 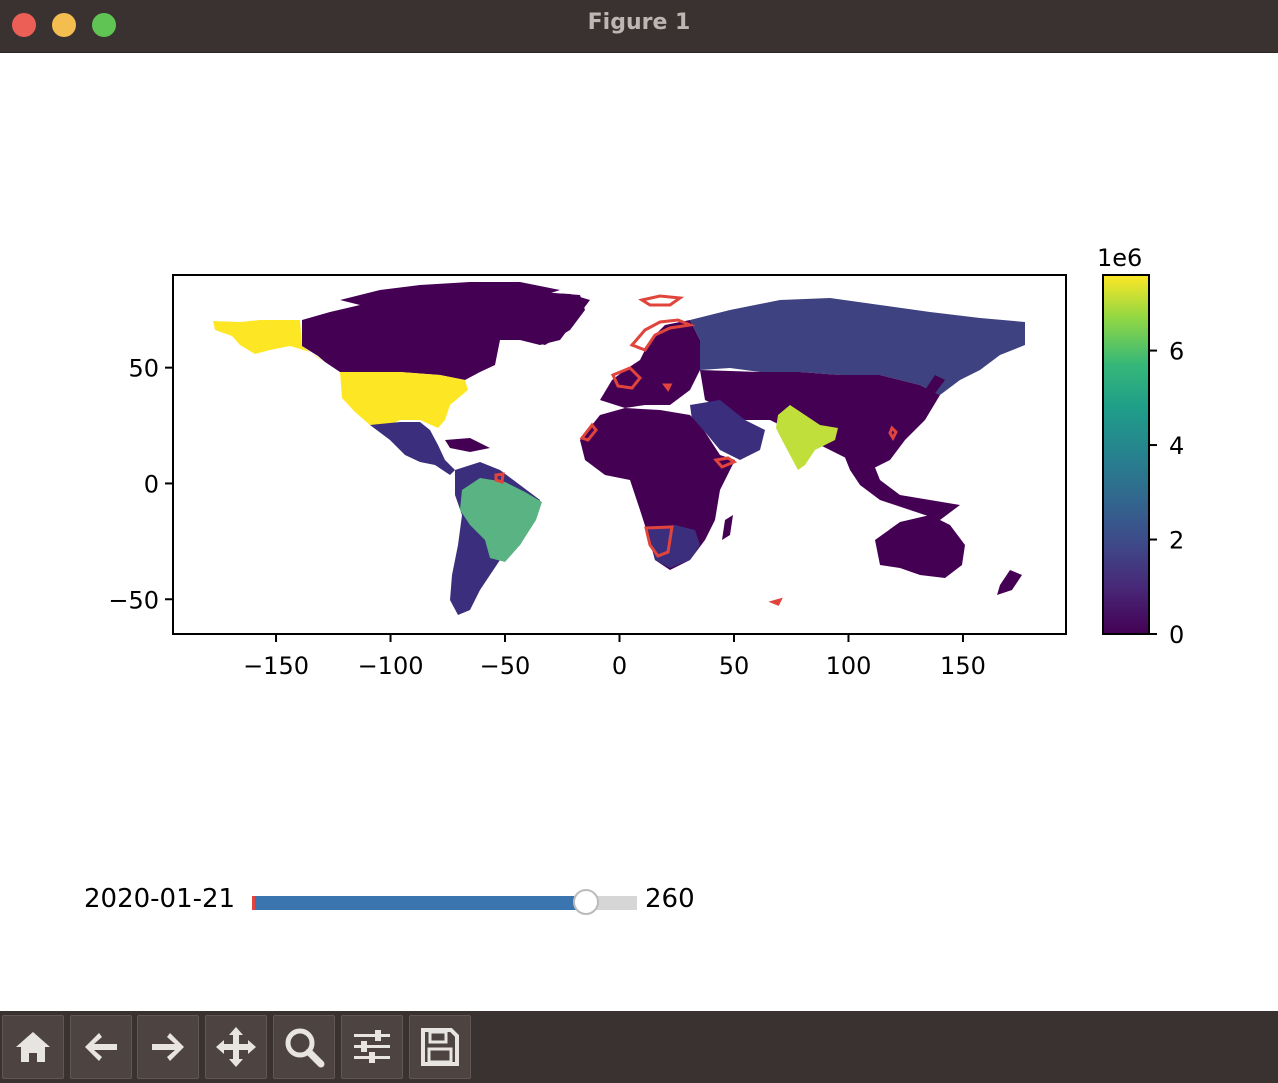 I want to click on back-button, so click(x=101, y=1047).